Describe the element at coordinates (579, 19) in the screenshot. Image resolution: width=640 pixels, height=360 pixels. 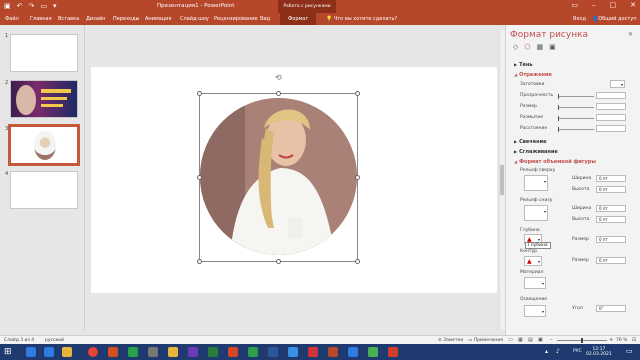
I see `sign-in-link: Вход` at that location.